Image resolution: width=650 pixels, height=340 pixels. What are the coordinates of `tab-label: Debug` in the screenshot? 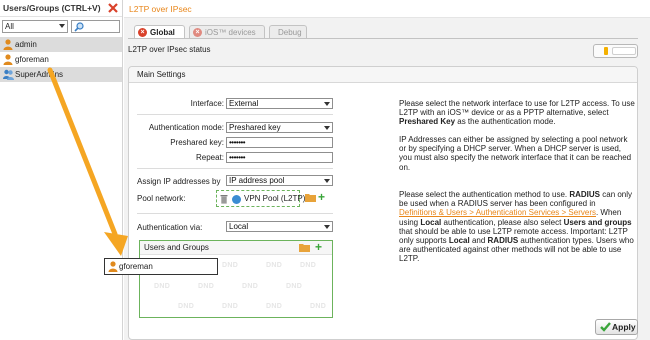 It's located at (290, 32).